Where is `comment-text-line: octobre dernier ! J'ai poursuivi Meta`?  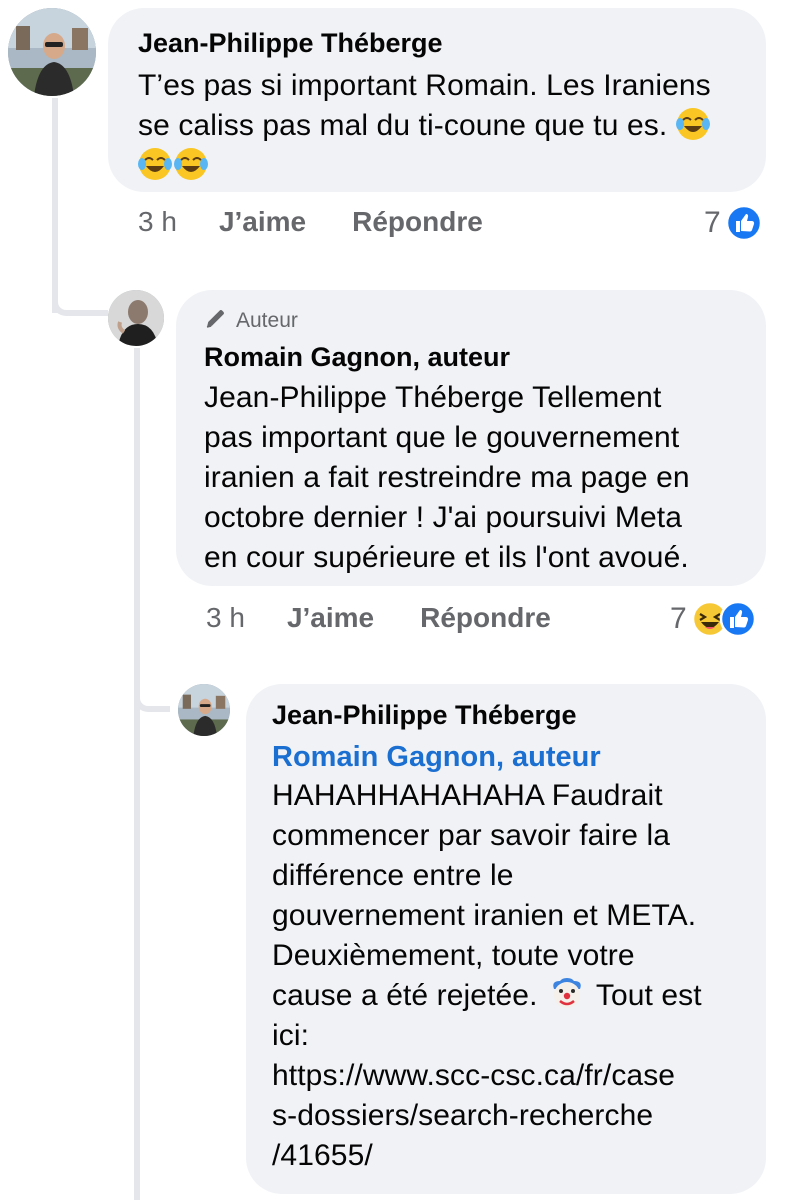 comment-text-line: octobre dernier ! J'ai poursuivi Meta is located at coordinates (443, 517).